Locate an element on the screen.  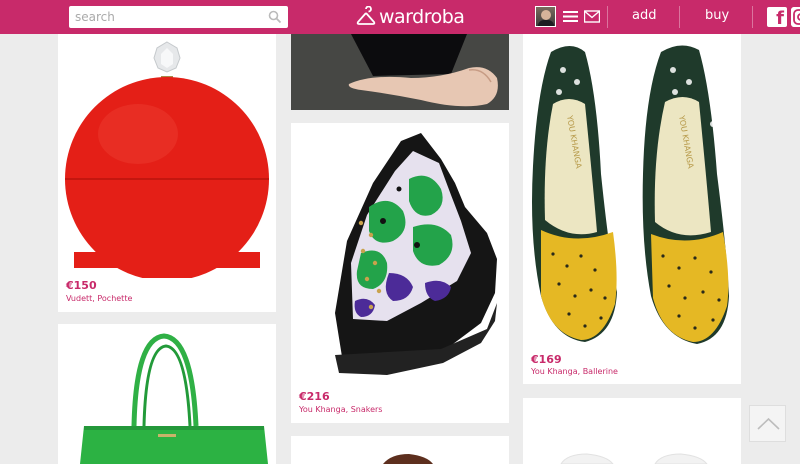
logo-text: wardroba is located at coordinates (422, 17).